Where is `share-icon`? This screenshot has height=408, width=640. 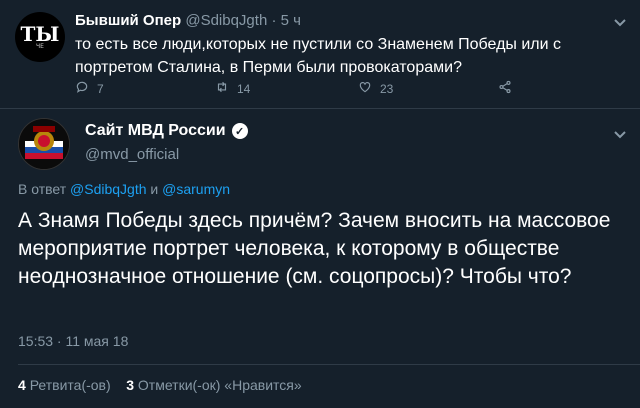 share-icon is located at coordinates (505, 88).